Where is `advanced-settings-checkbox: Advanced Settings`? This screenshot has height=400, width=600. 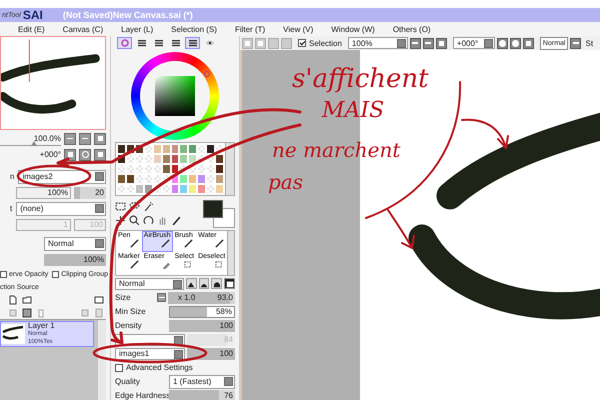 advanced-settings-checkbox: Advanced Settings is located at coordinates (154, 367).